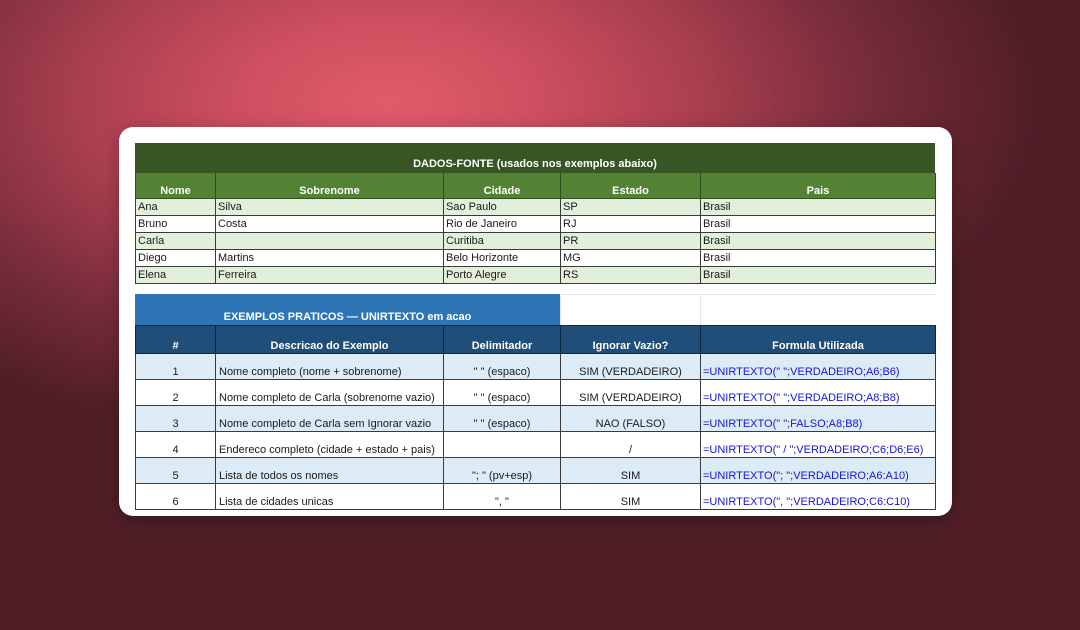 Image resolution: width=1080 pixels, height=630 pixels. What do you see at coordinates (502, 207) in the screenshot?
I see `cell: Sao Paulo` at bounding box center [502, 207].